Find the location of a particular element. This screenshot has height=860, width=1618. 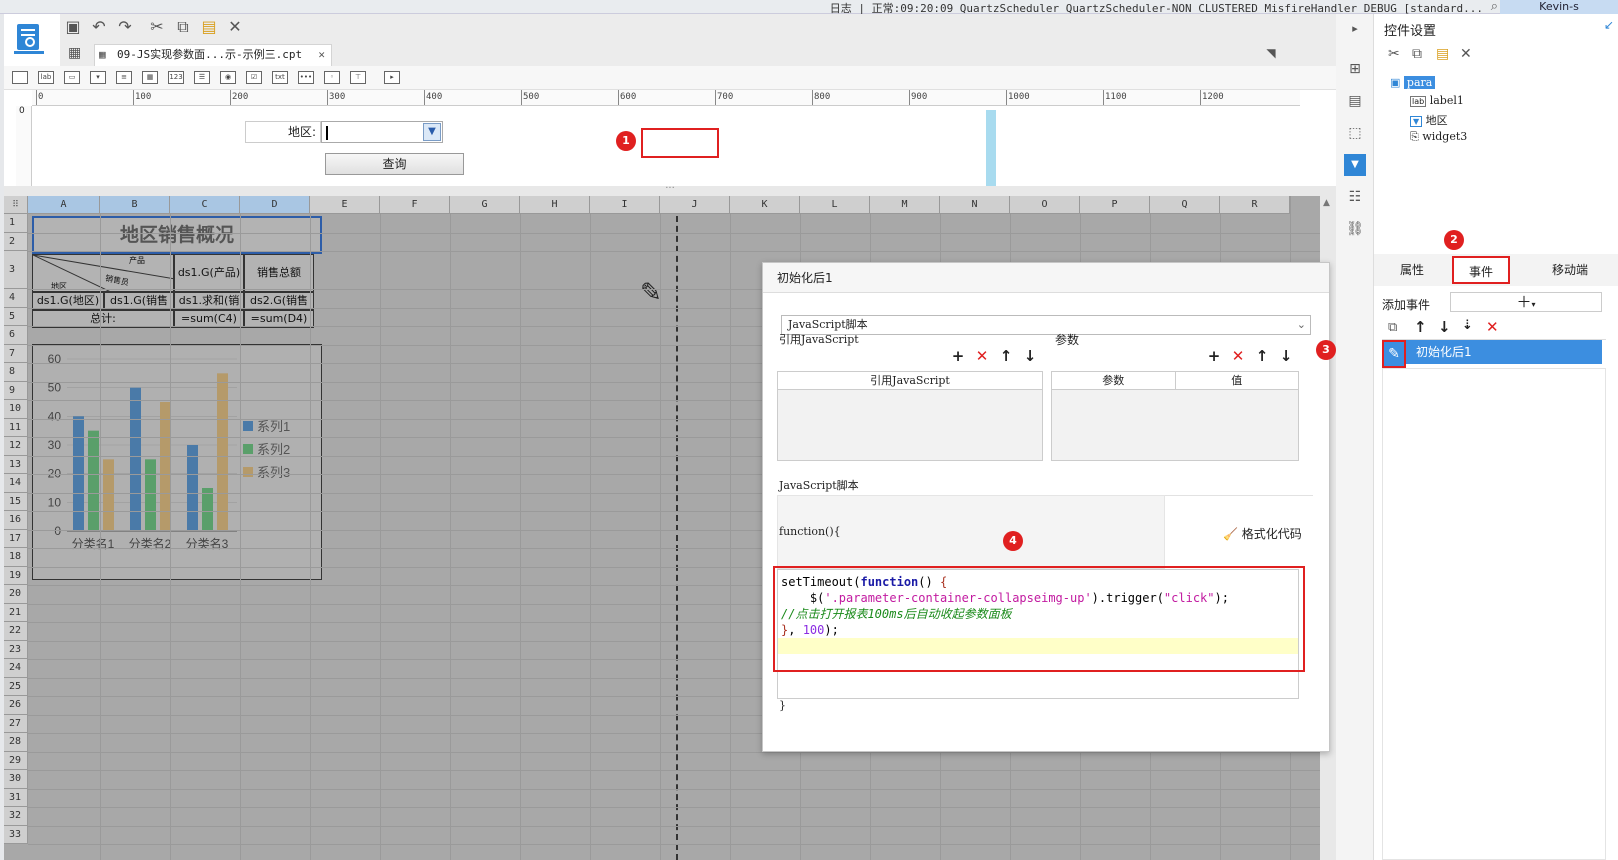

row-header-3: 3 is located at coordinates (16, 270).